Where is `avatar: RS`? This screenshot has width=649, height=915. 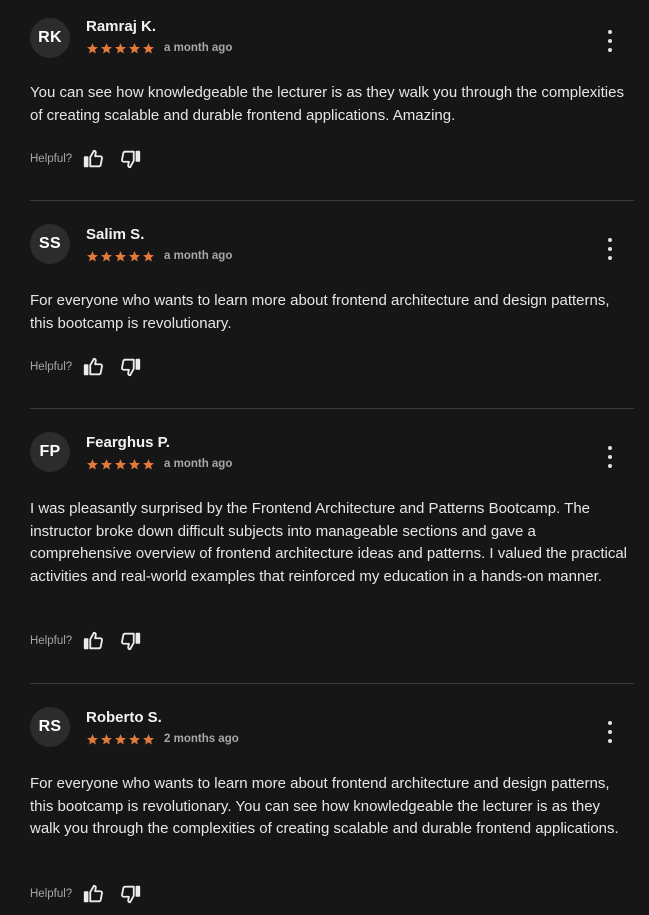 avatar: RS is located at coordinates (50, 727).